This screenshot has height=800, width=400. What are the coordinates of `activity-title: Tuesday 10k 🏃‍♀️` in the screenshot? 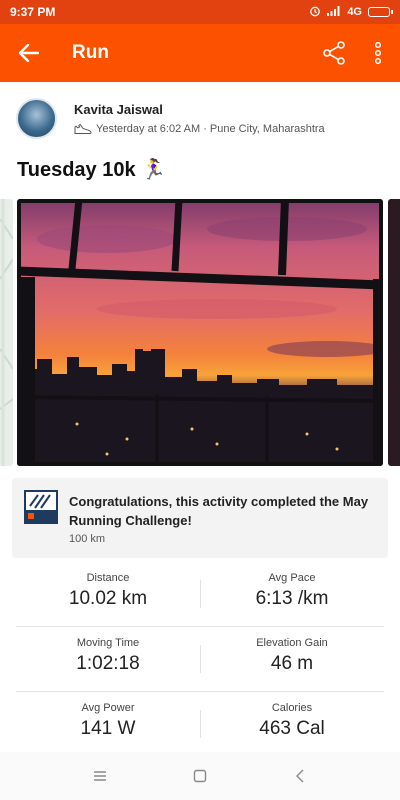 It's located at (91, 169).